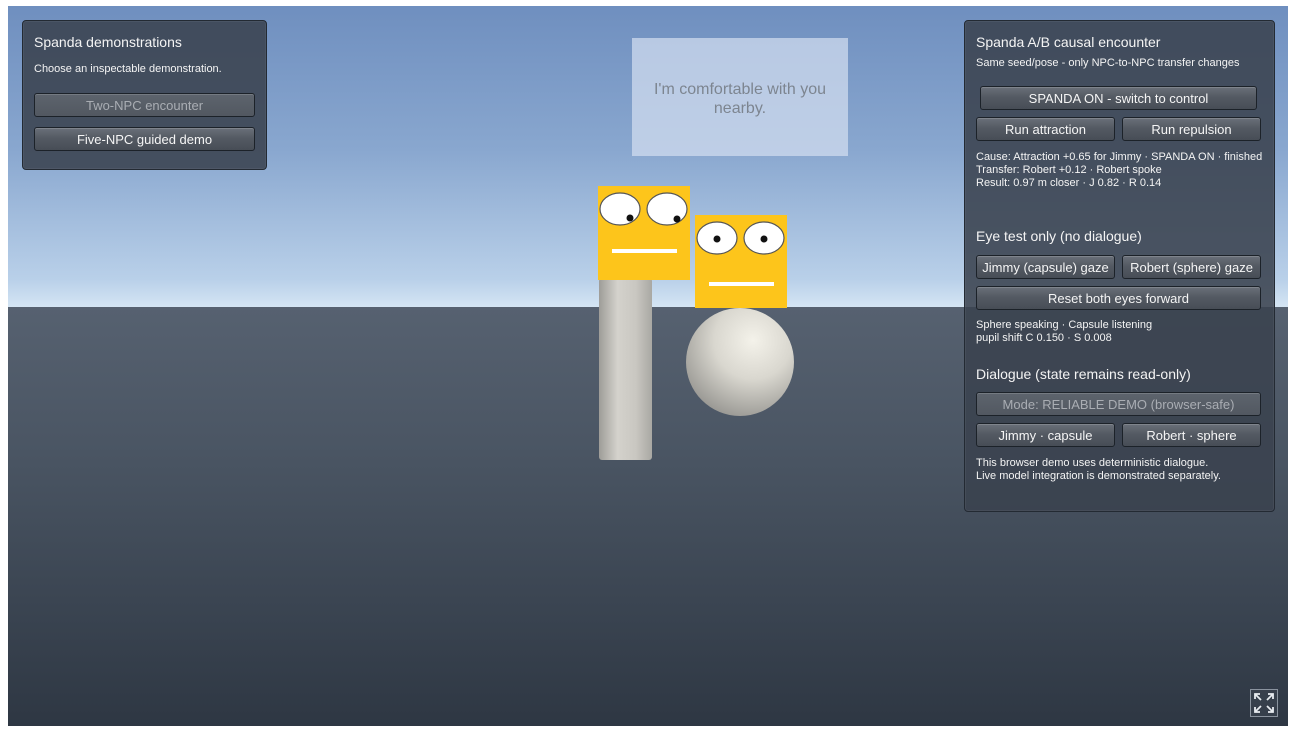  What do you see at coordinates (717, 239) in the screenshot?
I see `robert-left-pupil` at bounding box center [717, 239].